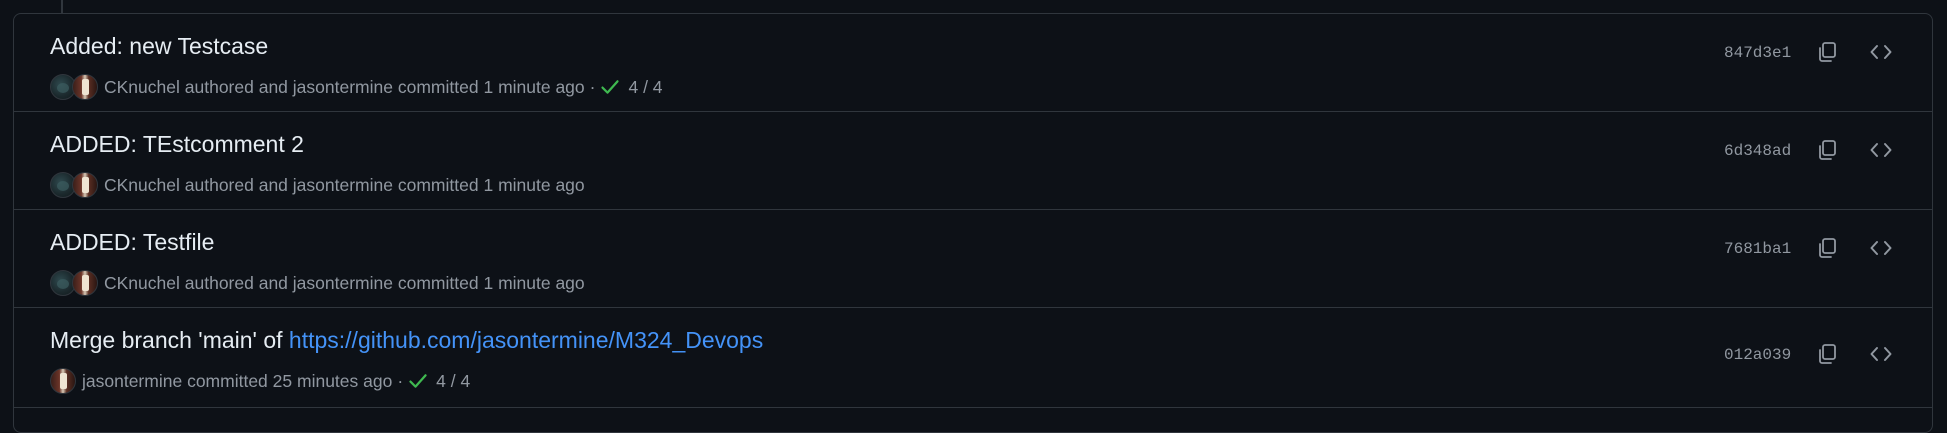 The height and width of the screenshot is (433, 1947). What do you see at coordinates (332, 380) in the screenshot?
I see `relative-time: 25 minutes ago` at bounding box center [332, 380].